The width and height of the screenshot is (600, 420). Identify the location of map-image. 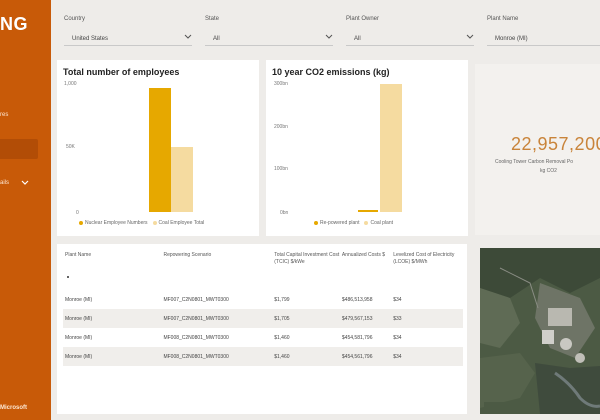
(540, 331).